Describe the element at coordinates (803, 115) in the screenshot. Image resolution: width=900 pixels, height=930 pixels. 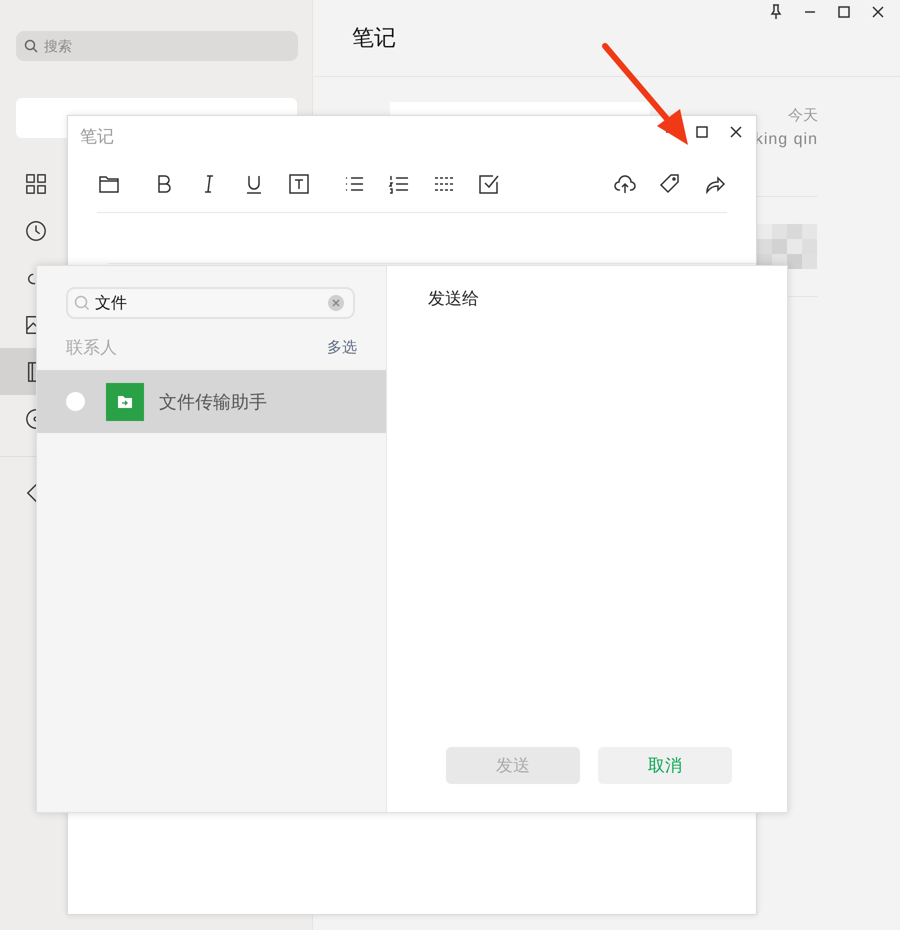
I see `note-date: 今天` at that location.